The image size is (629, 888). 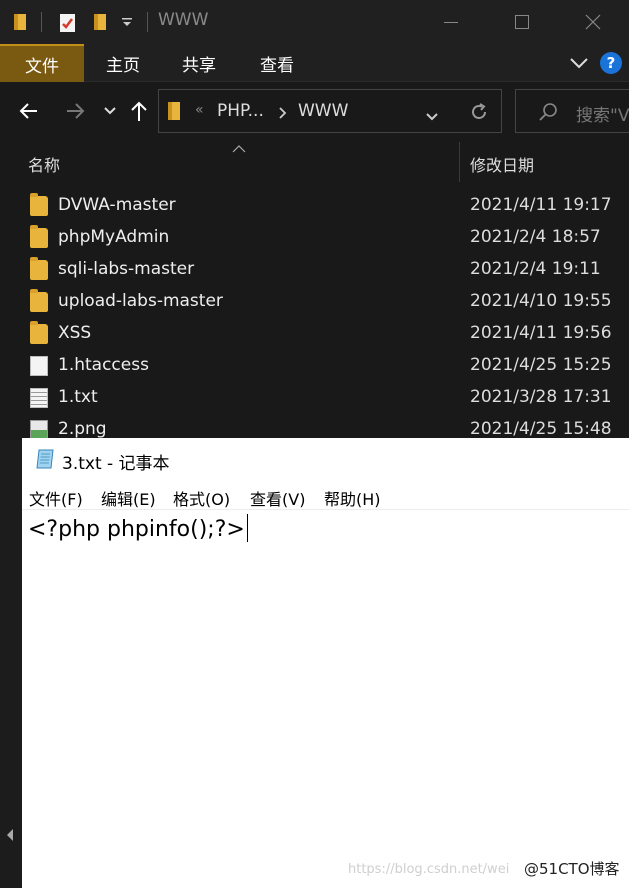 What do you see at coordinates (541, 365) in the screenshot?
I see `file-date: 2021/4/25 15:25` at bounding box center [541, 365].